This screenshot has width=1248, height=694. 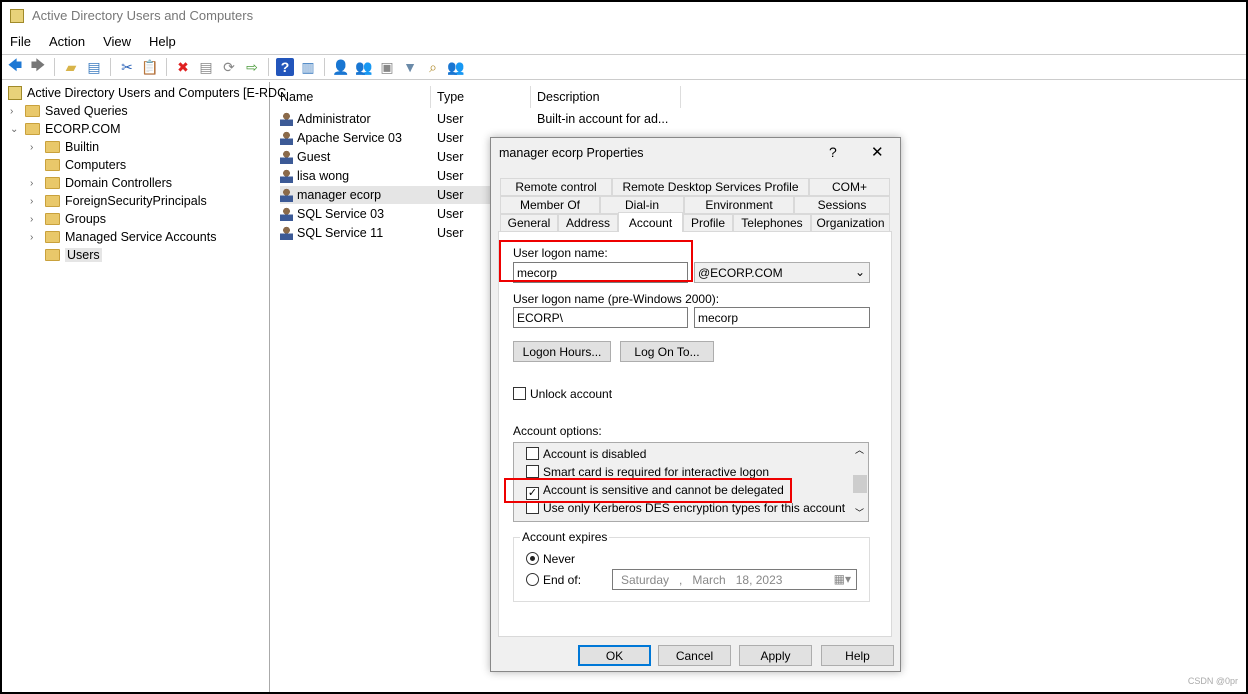 What do you see at coordinates (859, 512) in the screenshot?
I see `scroll-down-icon: ﹀` at bounding box center [859, 512].